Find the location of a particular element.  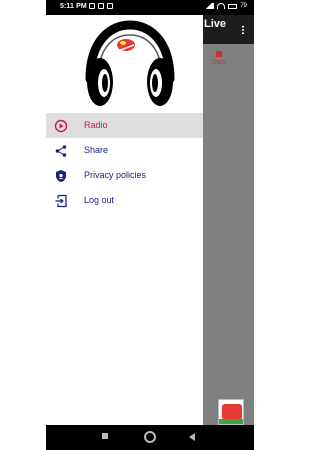

logout-icon is located at coordinates (61, 201).